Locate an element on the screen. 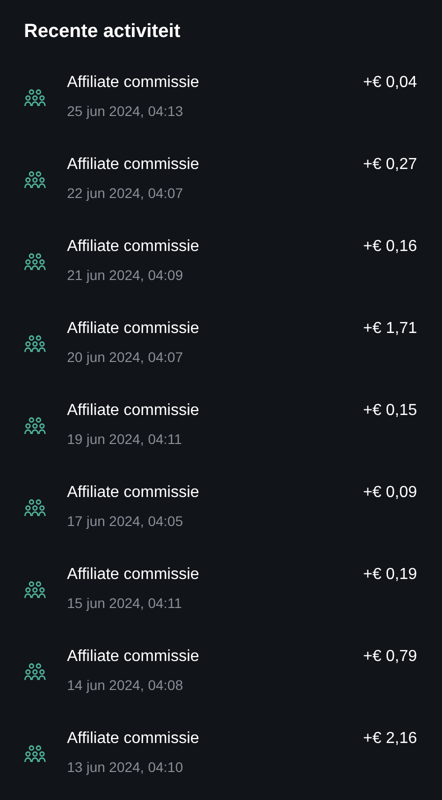 This screenshot has height=800, width=442. activity-date: 21 jun 2024, 04:09 is located at coordinates (125, 275).